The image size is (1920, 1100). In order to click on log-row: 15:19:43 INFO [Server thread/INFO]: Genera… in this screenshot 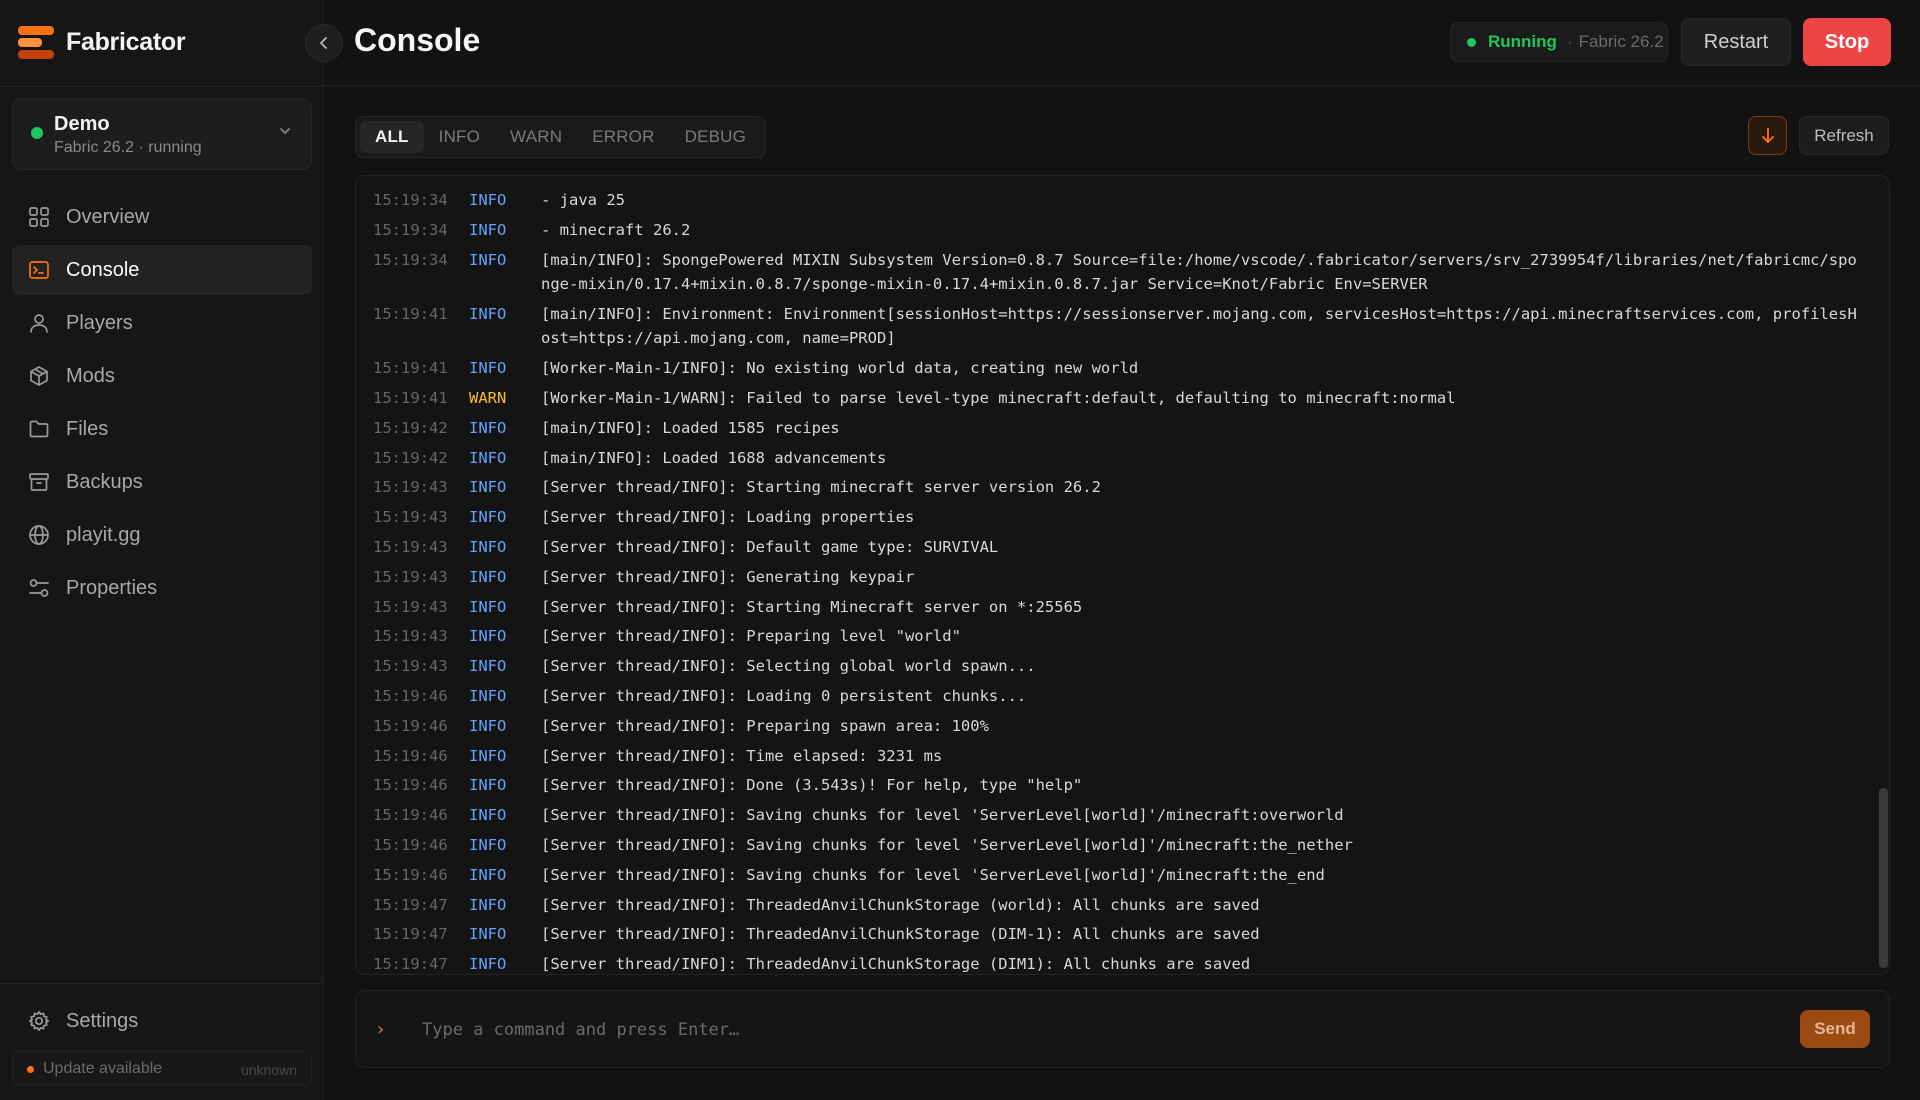, I will do `click(1116, 578)`.